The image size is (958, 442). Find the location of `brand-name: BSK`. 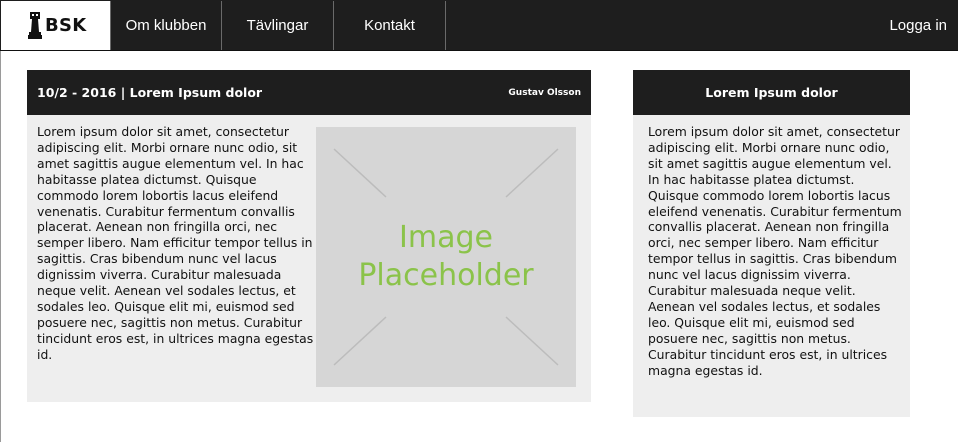

brand-name: BSK is located at coordinates (66, 25).